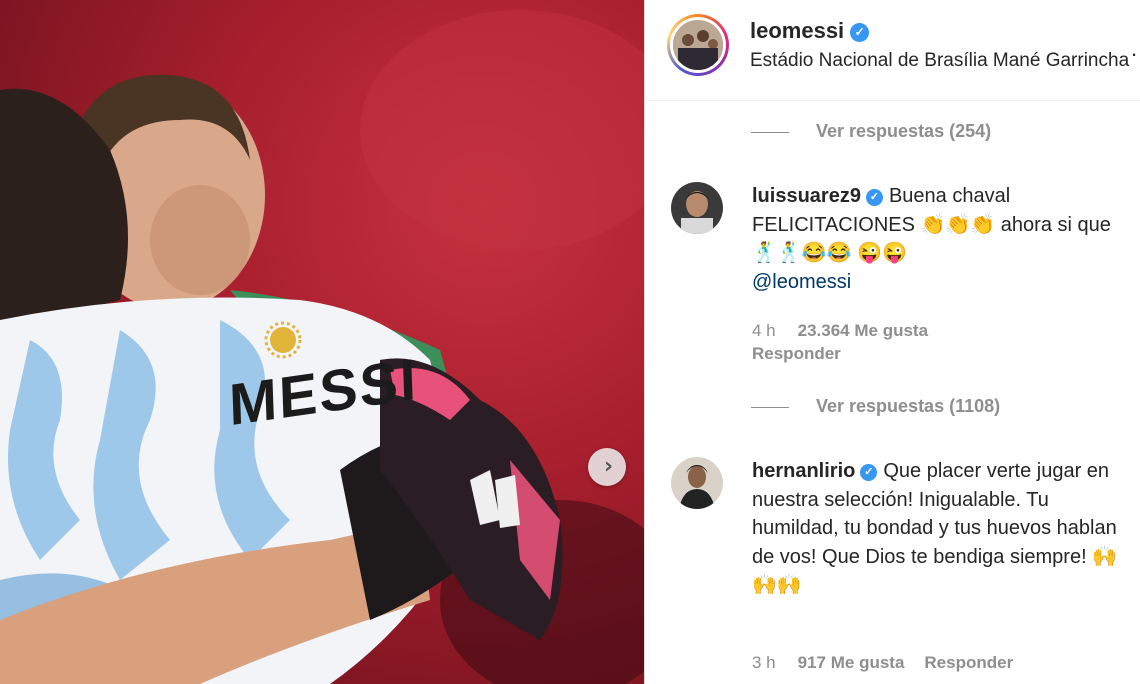  I want to click on comment-time: 3 h, so click(764, 662).